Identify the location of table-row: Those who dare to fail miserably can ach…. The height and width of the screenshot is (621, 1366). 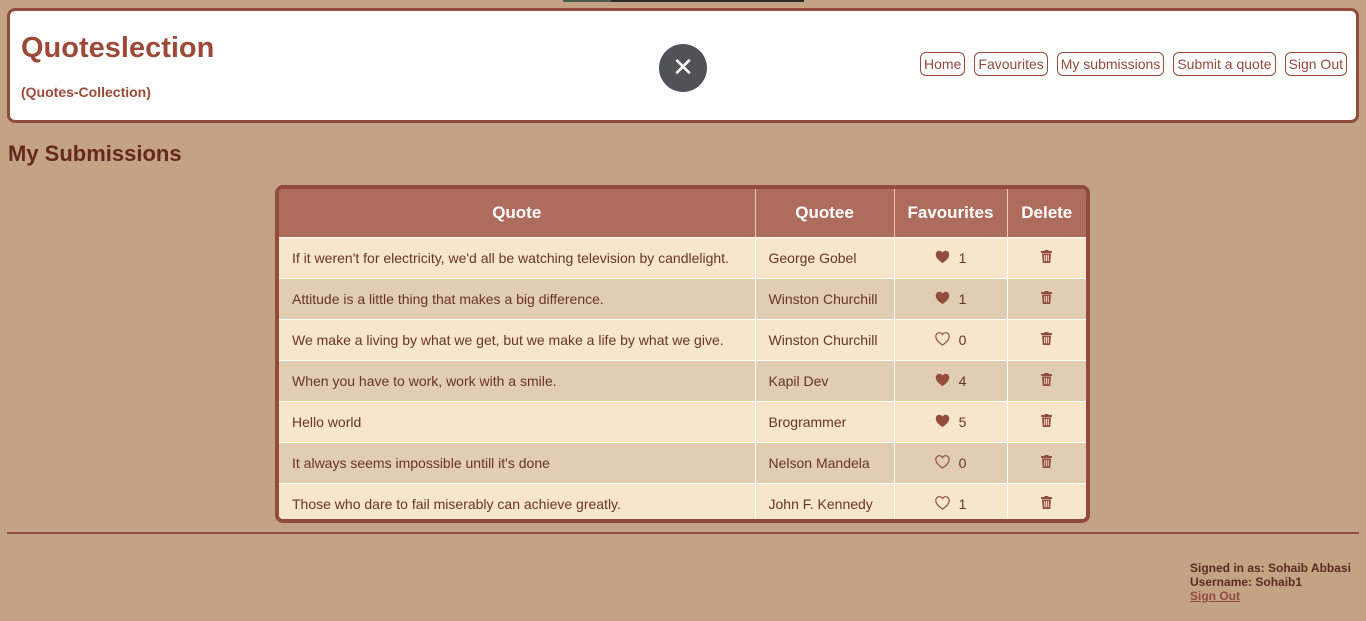
(682, 501).